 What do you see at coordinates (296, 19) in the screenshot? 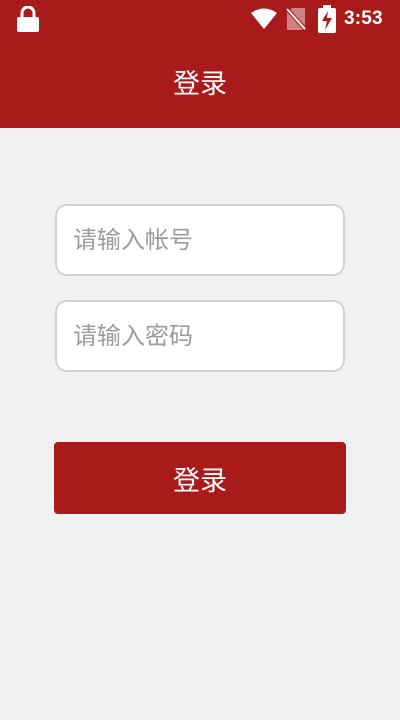
I see `no-sim-icon` at bounding box center [296, 19].